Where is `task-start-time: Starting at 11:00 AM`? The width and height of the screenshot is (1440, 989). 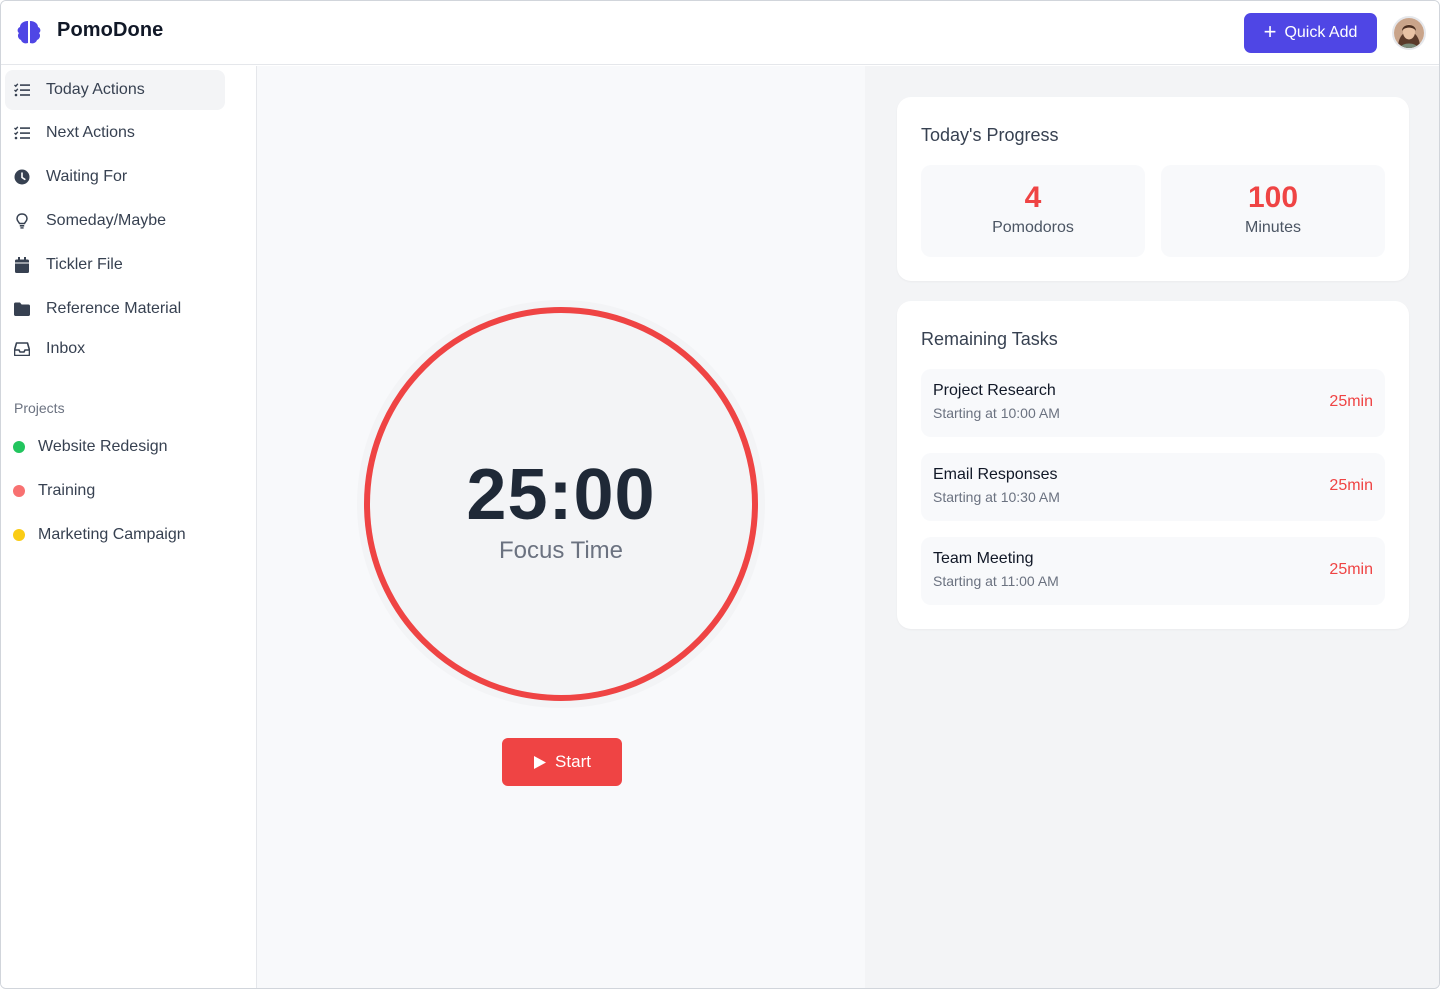 task-start-time: Starting at 11:00 AM is located at coordinates (996, 581).